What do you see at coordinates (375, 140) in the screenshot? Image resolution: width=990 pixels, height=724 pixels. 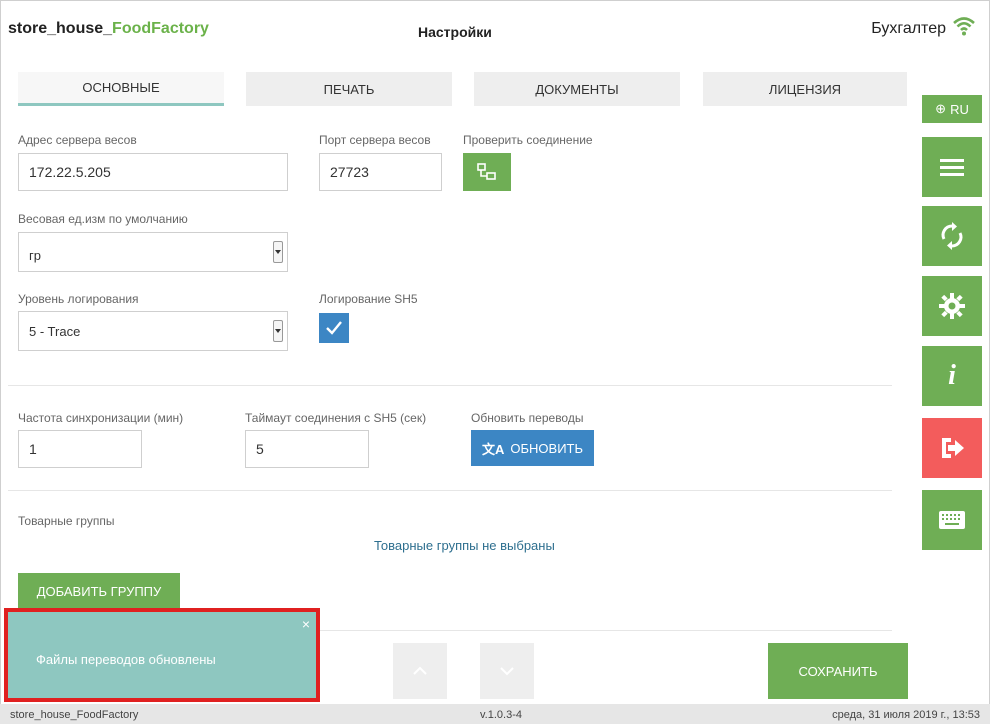 I see `scale-server-port-label: Порт сервера весов` at bounding box center [375, 140].